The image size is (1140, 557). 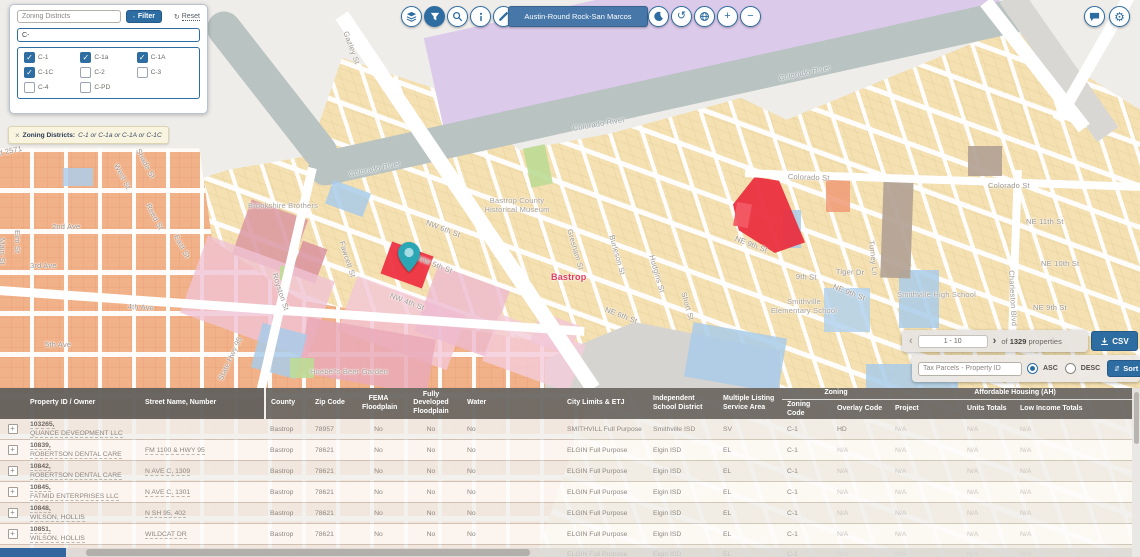 What do you see at coordinates (1070, 368) in the screenshot?
I see `sort-desc-radio` at bounding box center [1070, 368].